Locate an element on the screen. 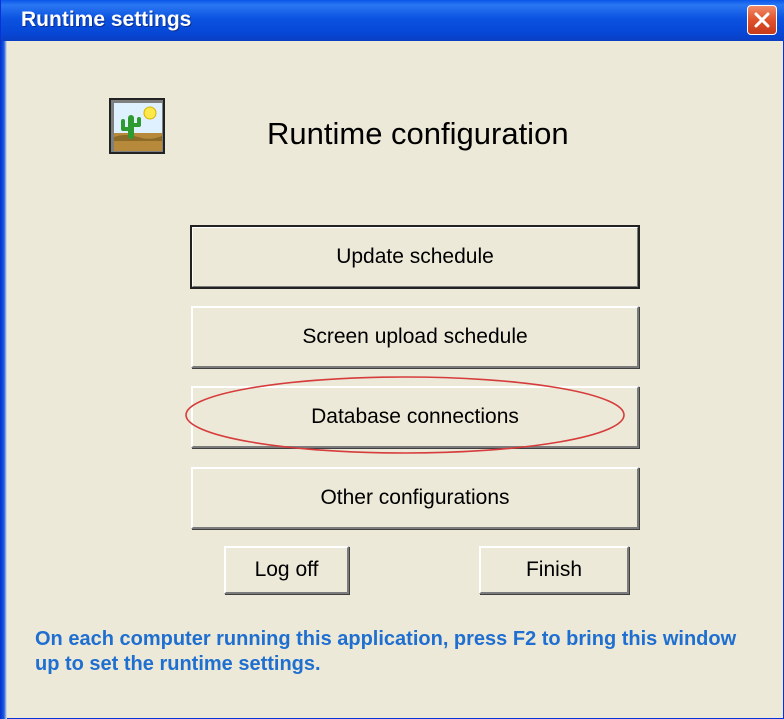 This screenshot has width=784, height=719. finish-button: Finish is located at coordinates (554, 570).